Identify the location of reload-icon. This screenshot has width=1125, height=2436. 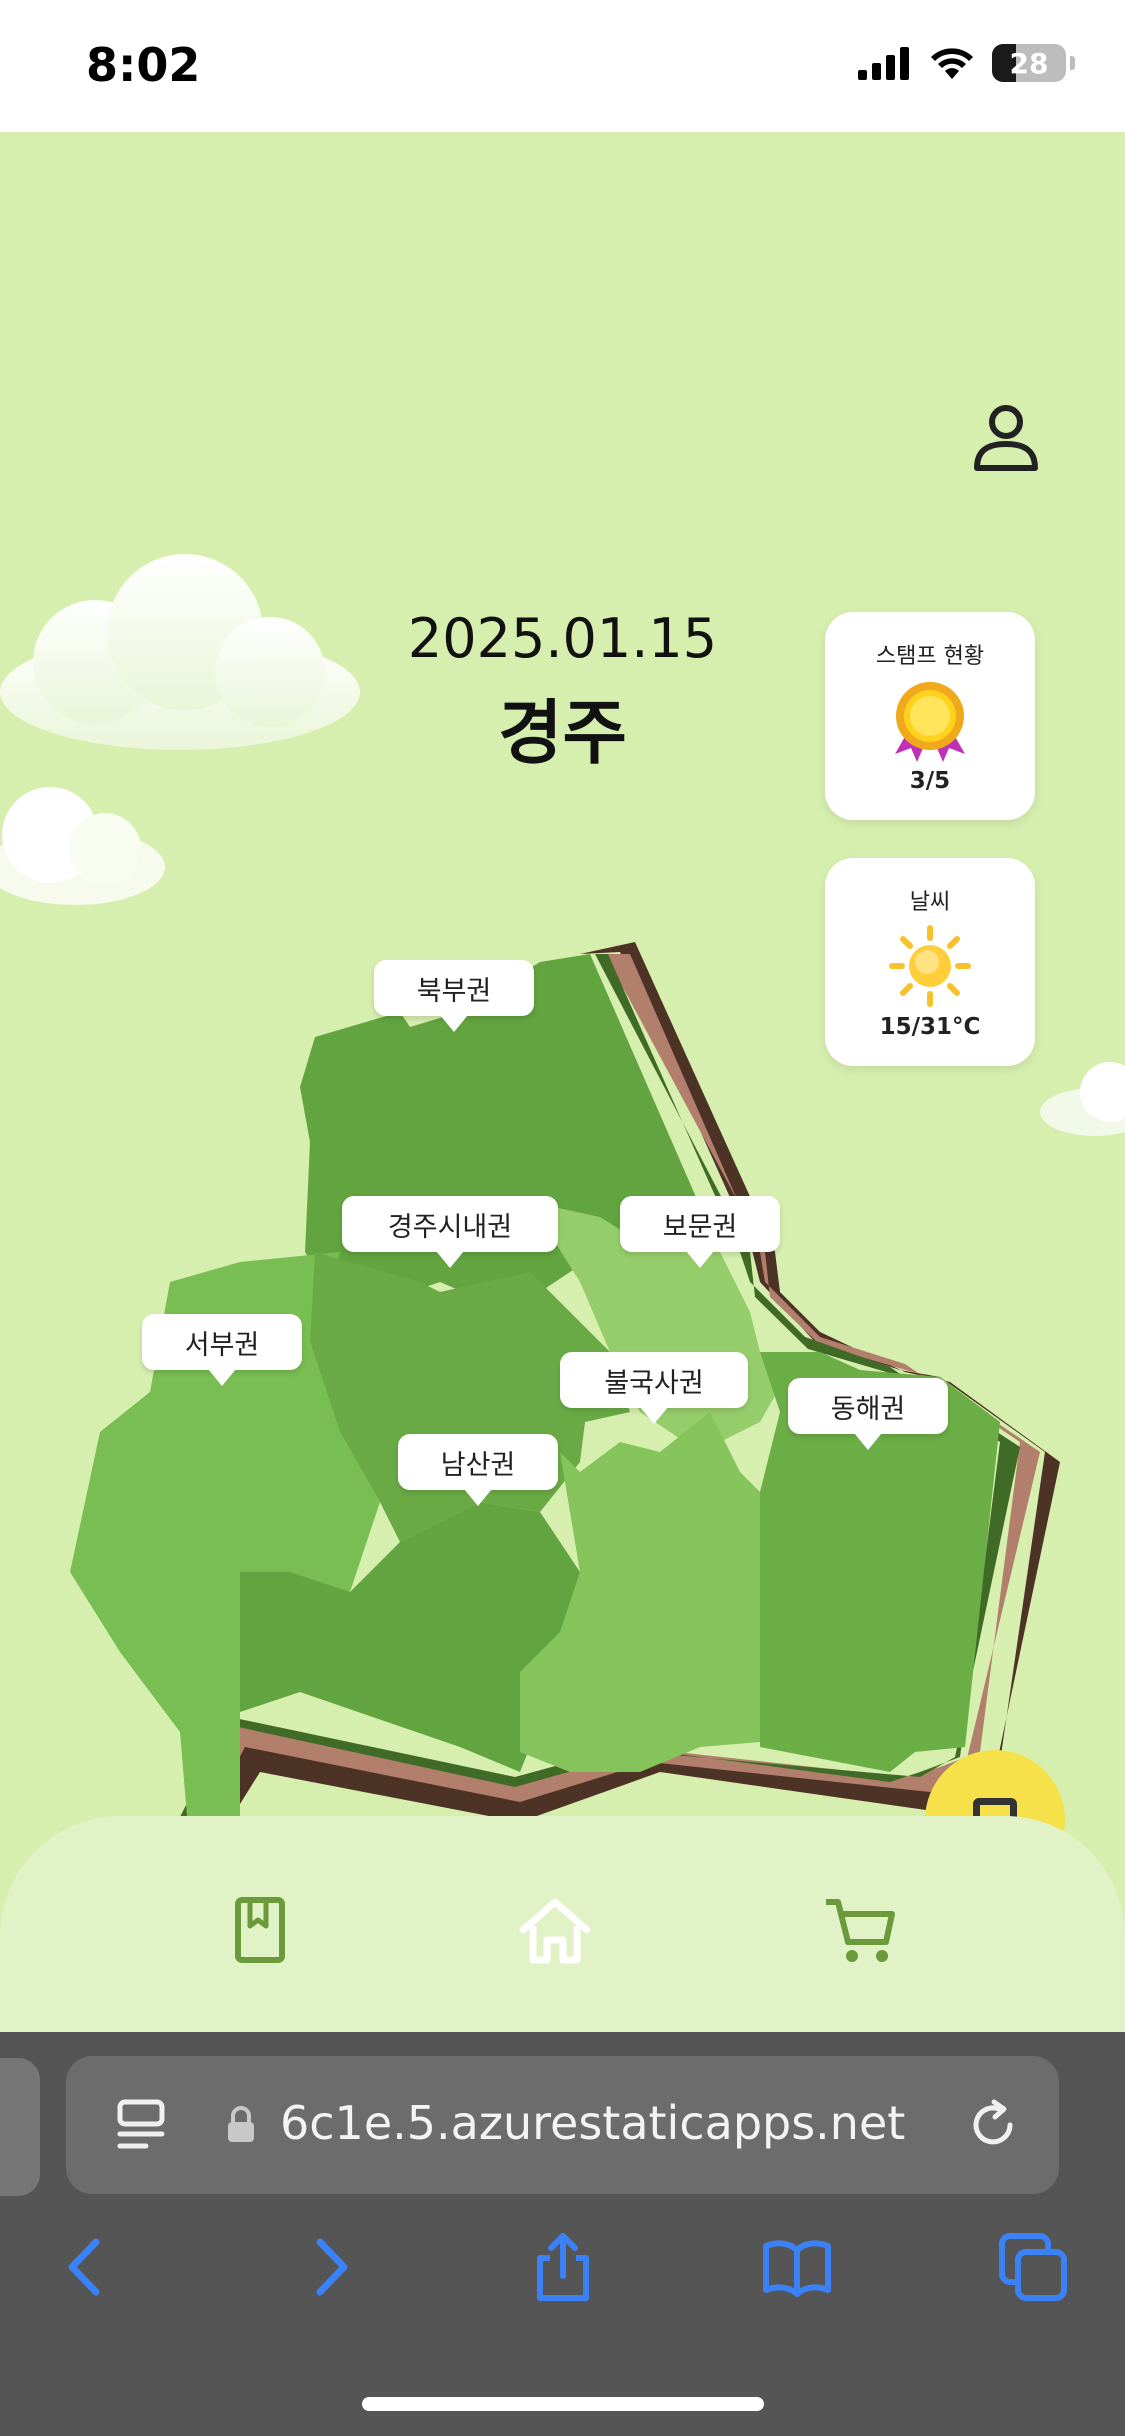
(993, 2125).